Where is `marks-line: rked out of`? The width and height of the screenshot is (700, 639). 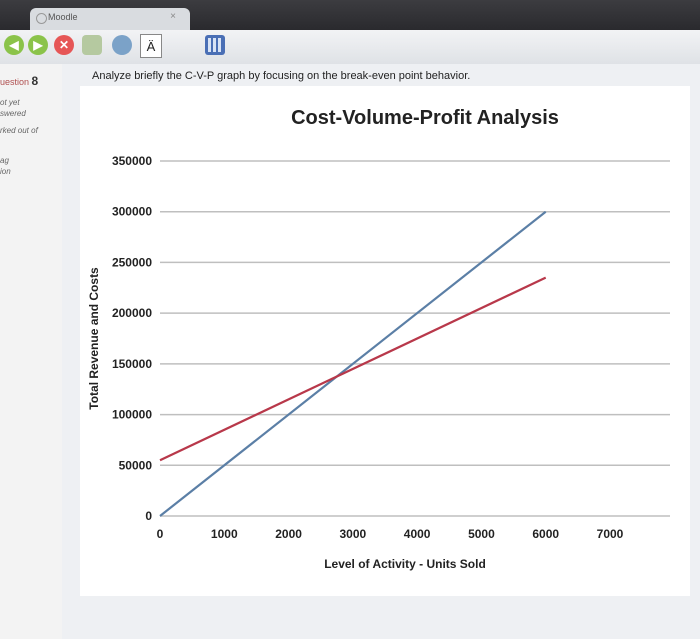 marks-line: rked out of is located at coordinates (19, 130).